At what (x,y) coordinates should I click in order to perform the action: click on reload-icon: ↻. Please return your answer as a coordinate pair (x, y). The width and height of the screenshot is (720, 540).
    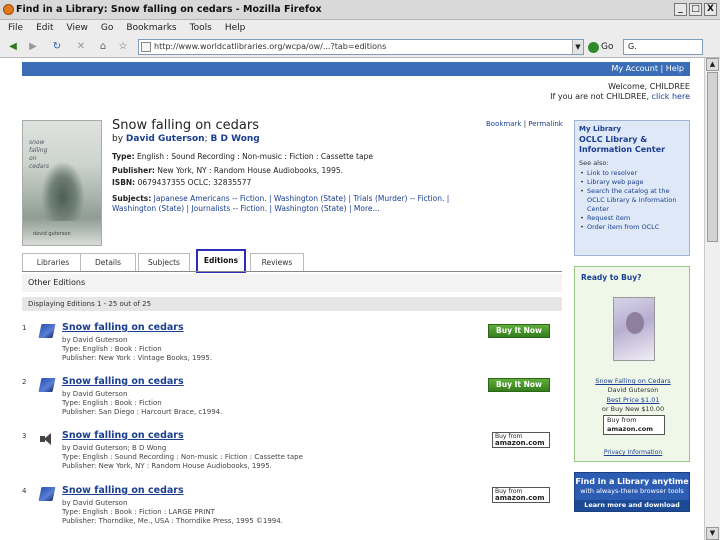
    Looking at the image, I should click on (57, 47).